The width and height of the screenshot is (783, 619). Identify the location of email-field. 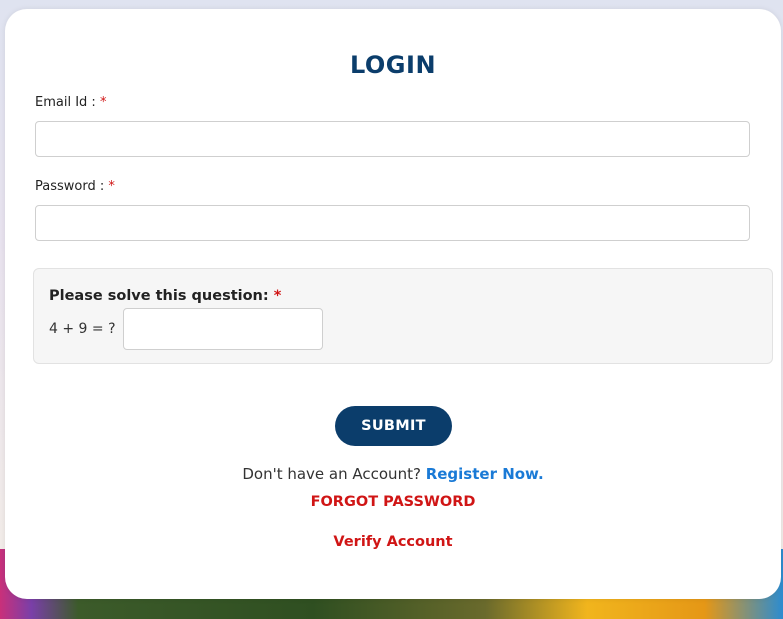
(392, 139).